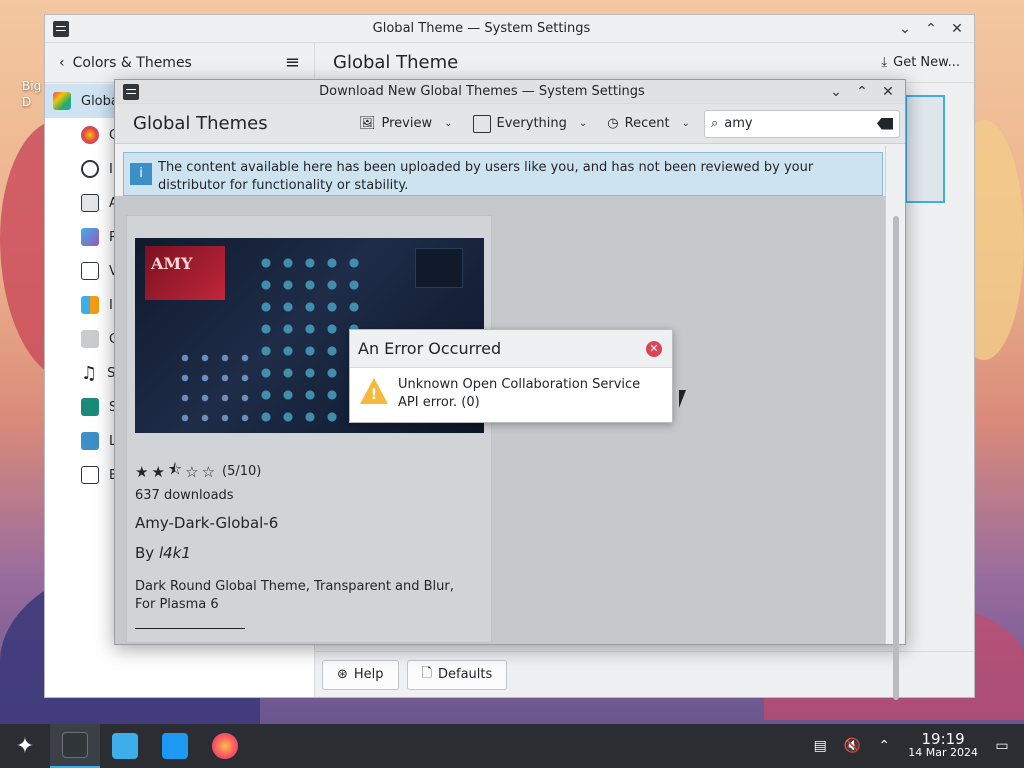 The width and height of the screenshot is (1024, 768). What do you see at coordinates (62, 62) in the screenshot?
I see `chevron-left-icon: ‹` at bounding box center [62, 62].